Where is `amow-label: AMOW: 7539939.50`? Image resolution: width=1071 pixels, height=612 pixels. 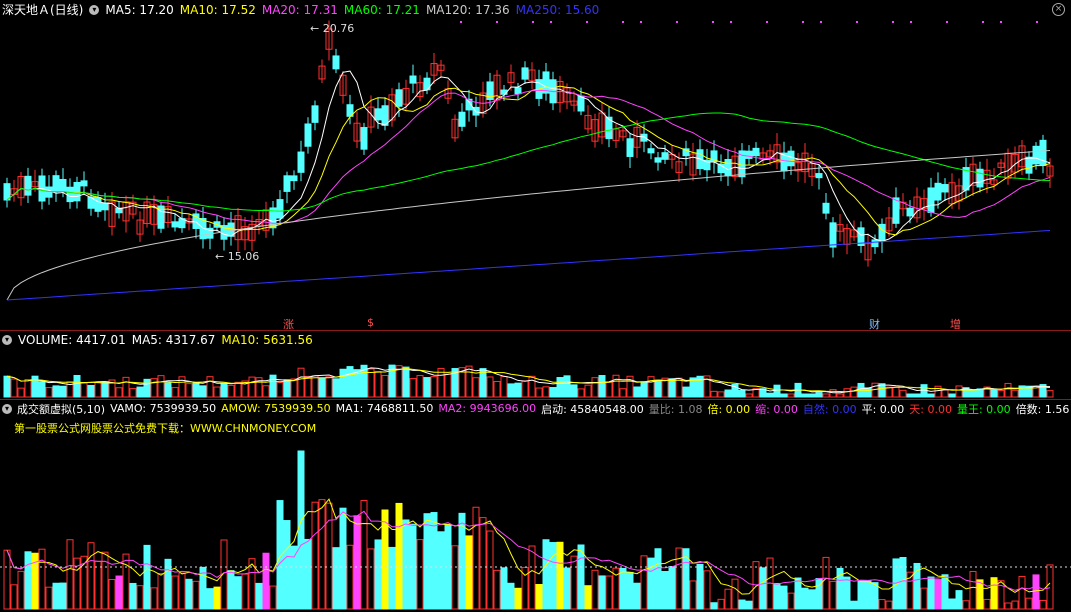 amow-label: AMOW: 7539939.50 is located at coordinates (276, 408).